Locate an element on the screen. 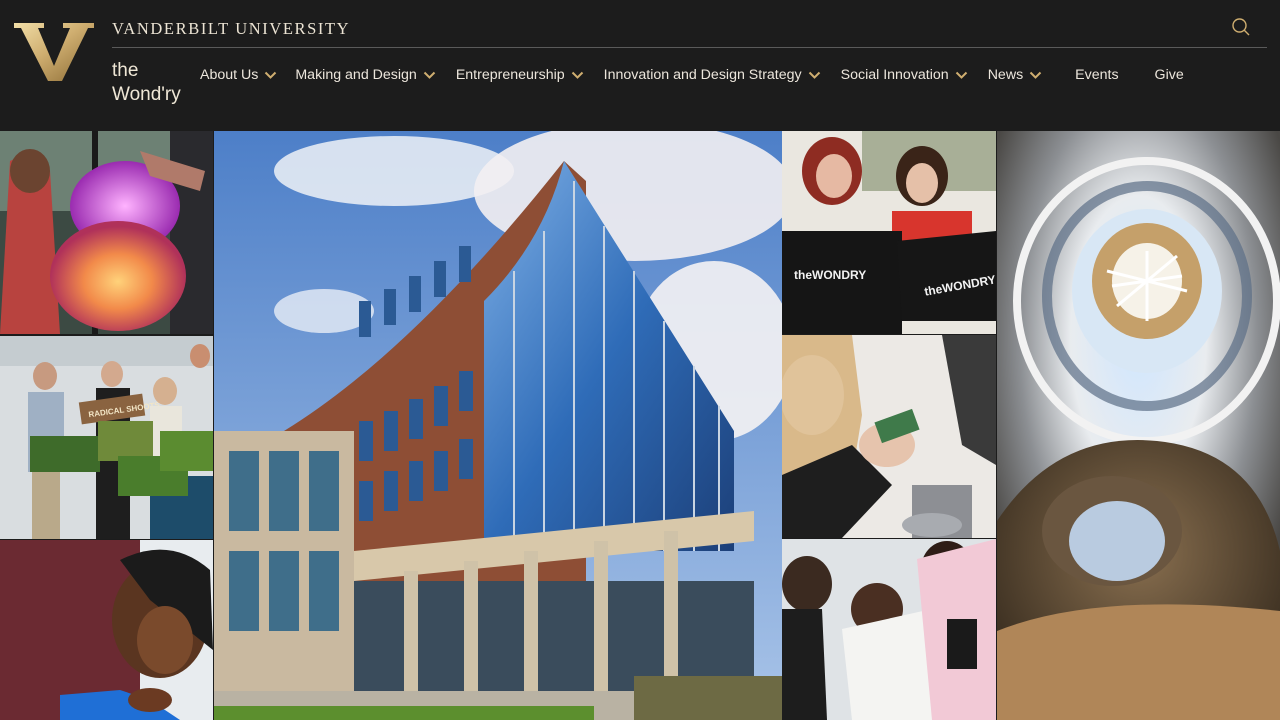 This screenshot has height=720, width=1280. vanderbilt-v-logo-icon is located at coordinates (54, 52).